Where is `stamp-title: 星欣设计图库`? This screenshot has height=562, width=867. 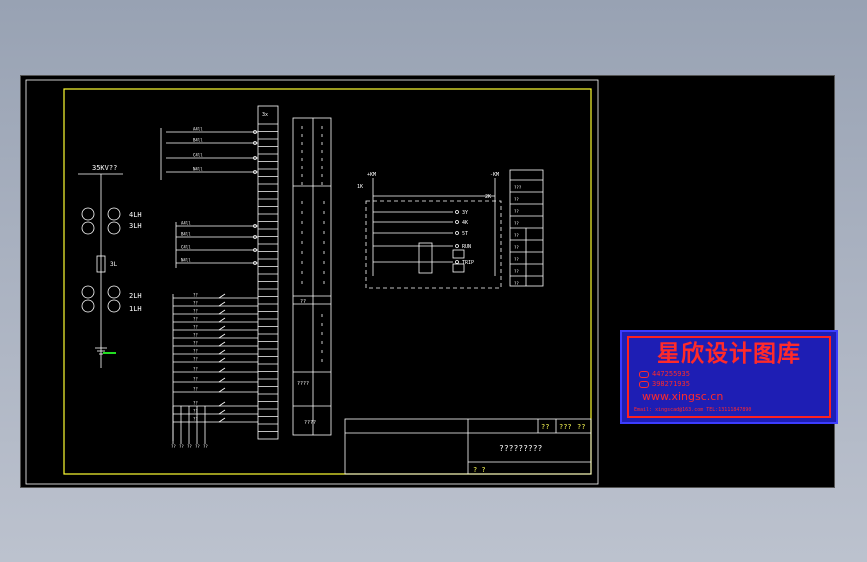 stamp-title: 星欣设计图库 is located at coordinates (729, 354).